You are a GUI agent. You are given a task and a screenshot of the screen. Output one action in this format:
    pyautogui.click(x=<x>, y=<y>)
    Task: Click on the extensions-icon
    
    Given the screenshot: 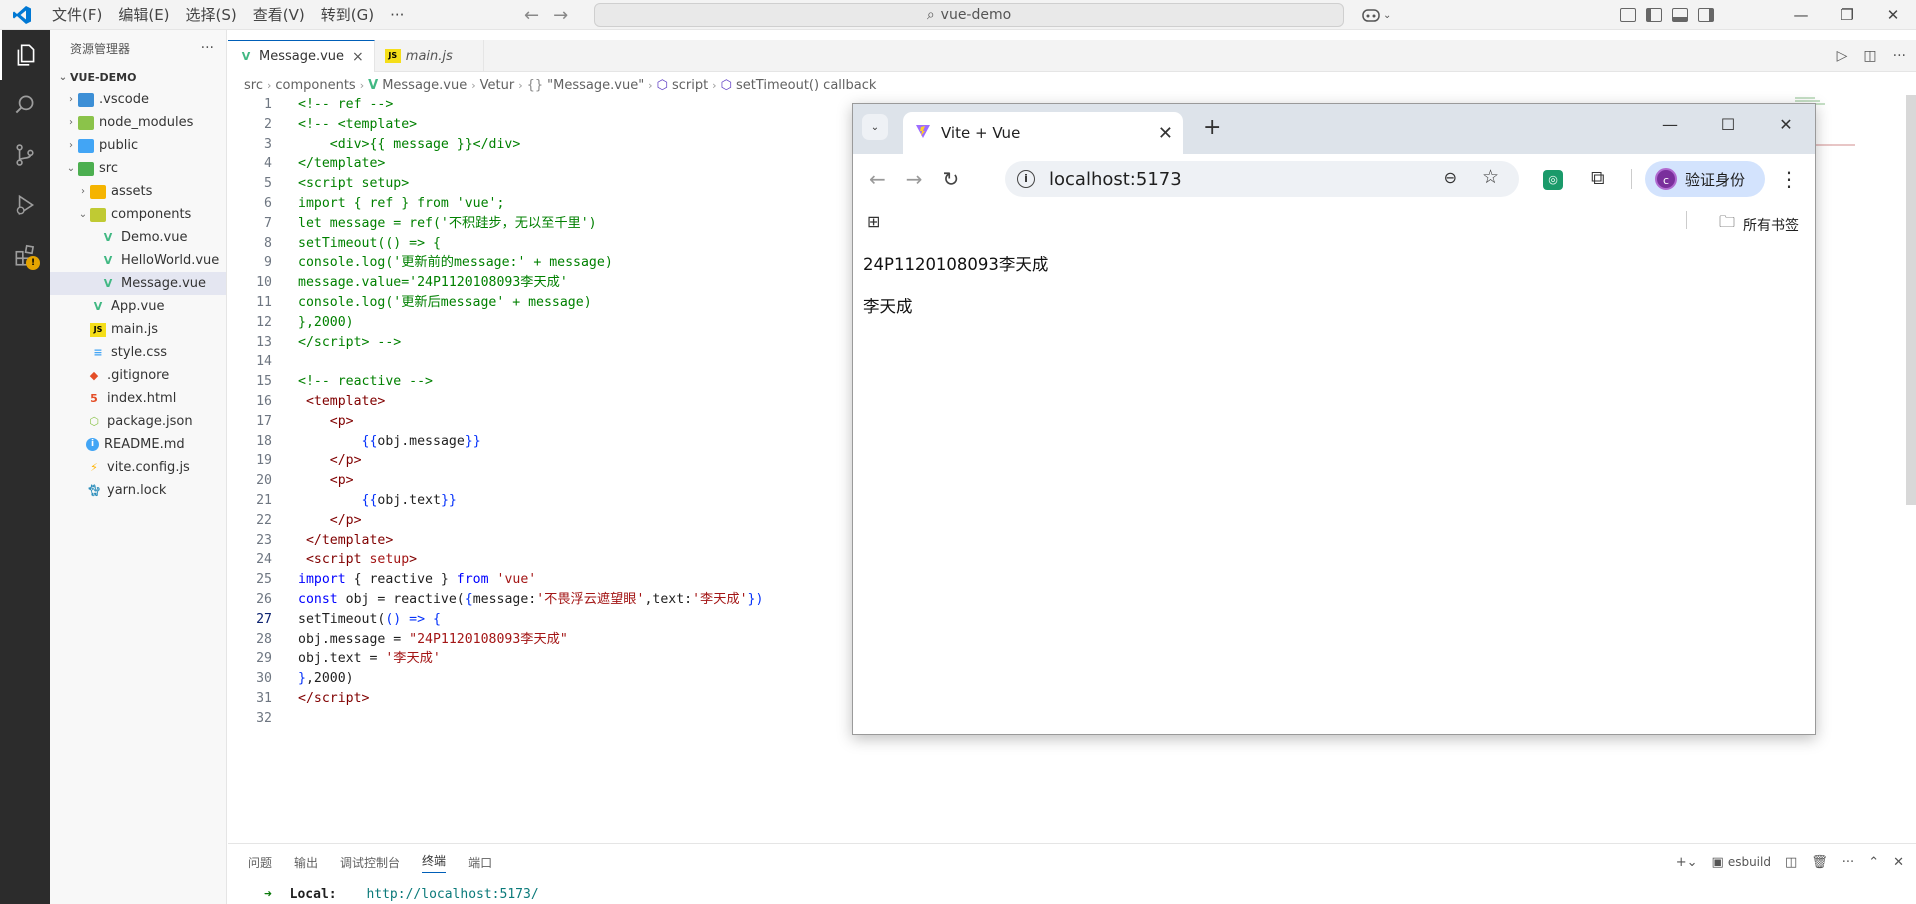 What is the action you would take?
    pyautogui.click(x=25, y=255)
    